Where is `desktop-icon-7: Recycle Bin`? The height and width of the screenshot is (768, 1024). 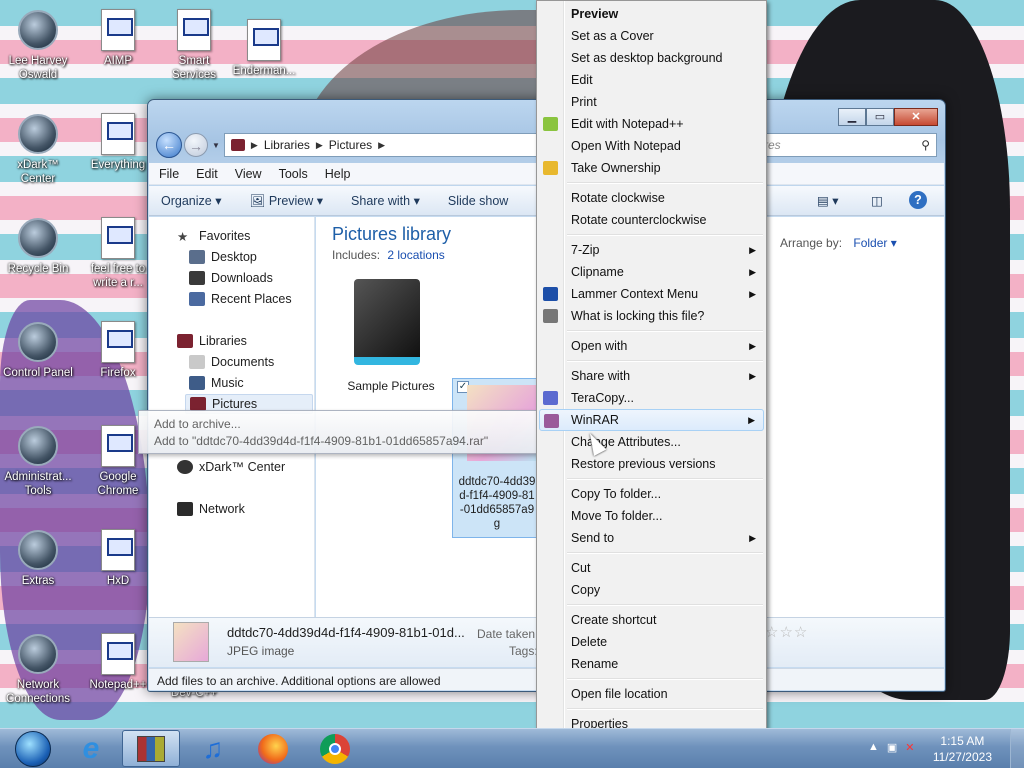
desktop-icon-7: Recycle Bin is located at coordinates (38, 246).